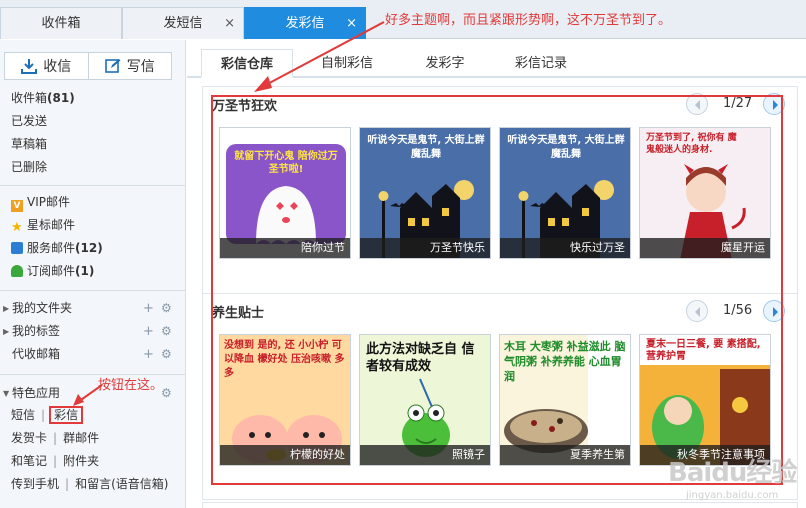 The width and height of the screenshot is (806, 508). I want to click on app-attachments-link: 附件夹, so click(81, 461).